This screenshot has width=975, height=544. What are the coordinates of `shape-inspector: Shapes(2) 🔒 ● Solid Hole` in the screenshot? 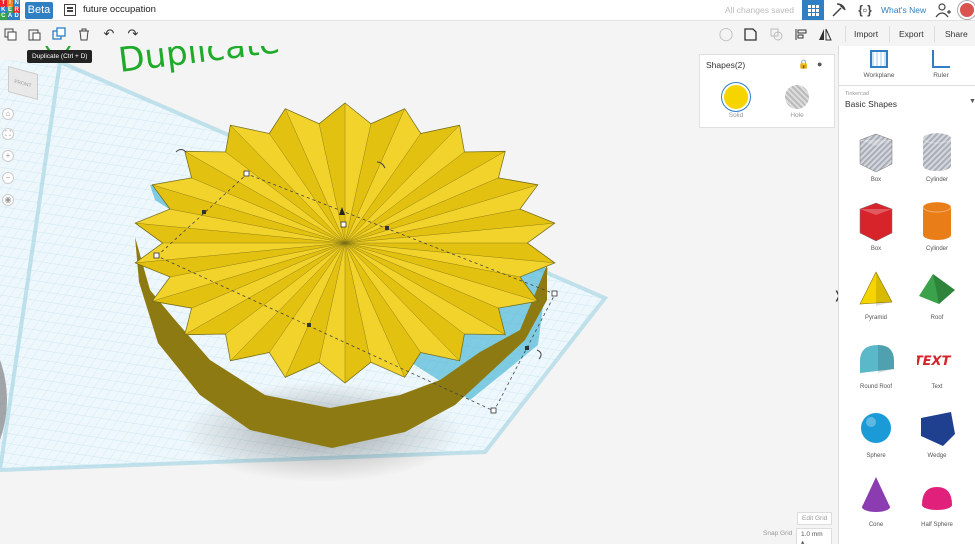 It's located at (767, 91).